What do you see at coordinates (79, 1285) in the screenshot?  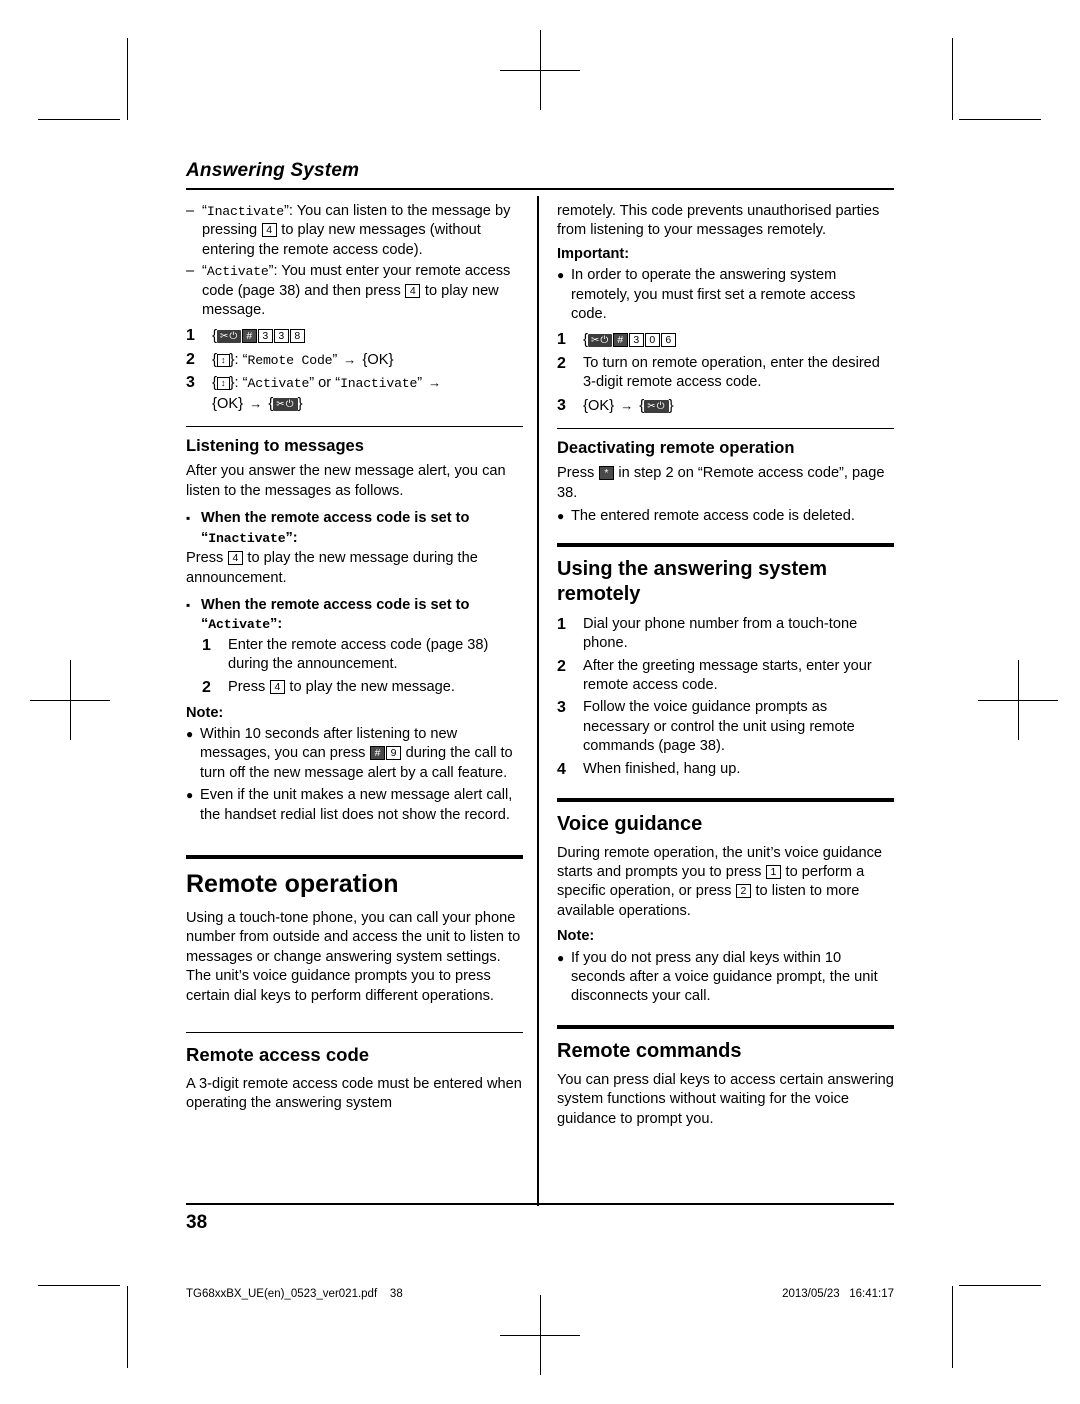 I see `crop-mark-bl-horizontal` at bounding box center [79, 1285].